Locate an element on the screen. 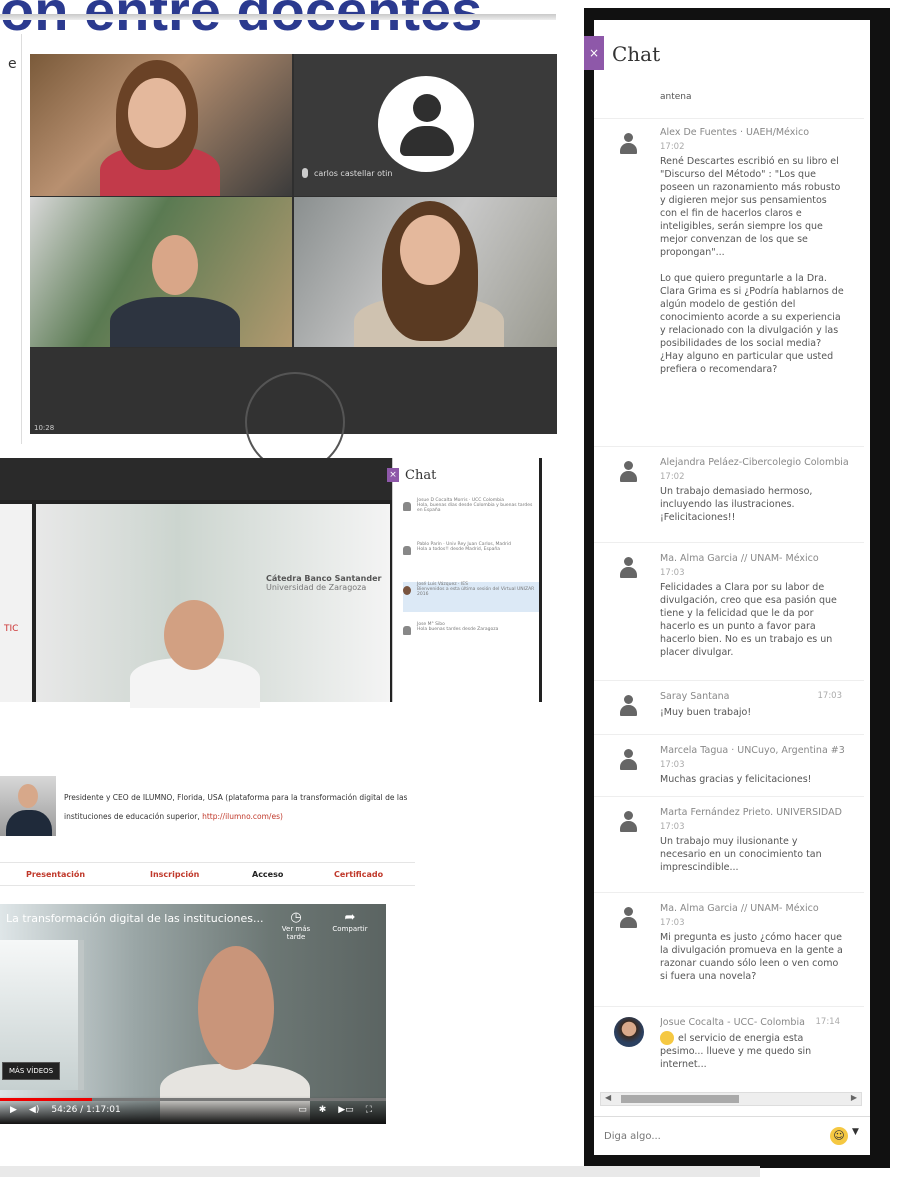 The image size is (905, 1177). fullscreen-icon: ⛶ is located at coordinates (369, 1110).